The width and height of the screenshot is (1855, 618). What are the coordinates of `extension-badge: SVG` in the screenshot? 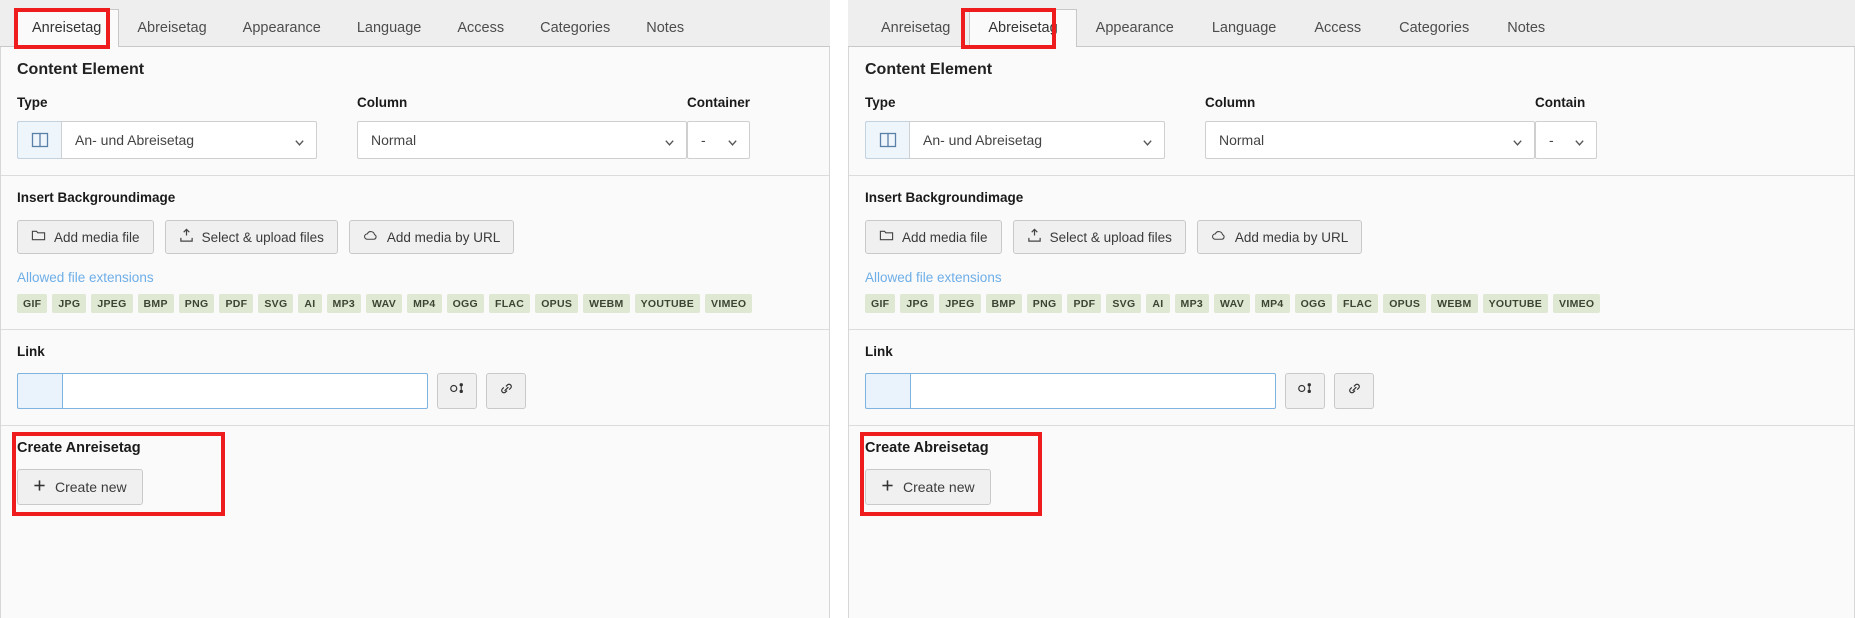 It's located at (276, 303).